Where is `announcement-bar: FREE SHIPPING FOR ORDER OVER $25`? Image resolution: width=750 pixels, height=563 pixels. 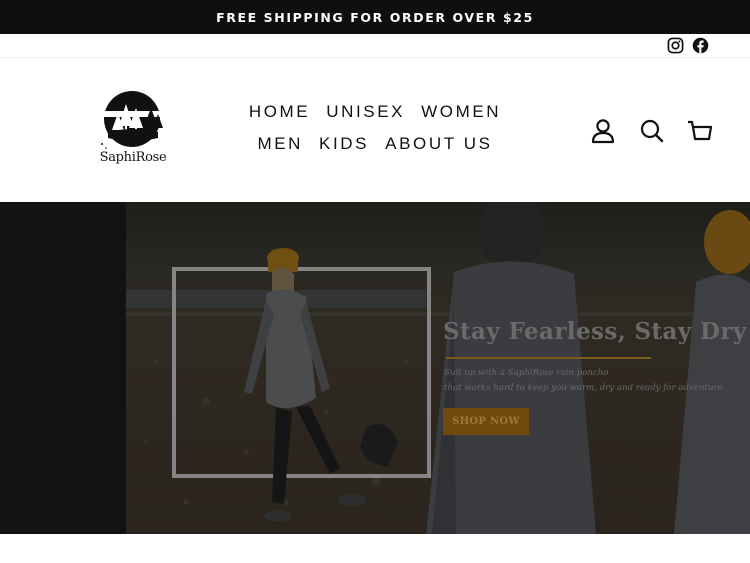
announcement-bar: FREE SHIPPING FOR ORDER OVER $25 is located at coordinates (375, 17).